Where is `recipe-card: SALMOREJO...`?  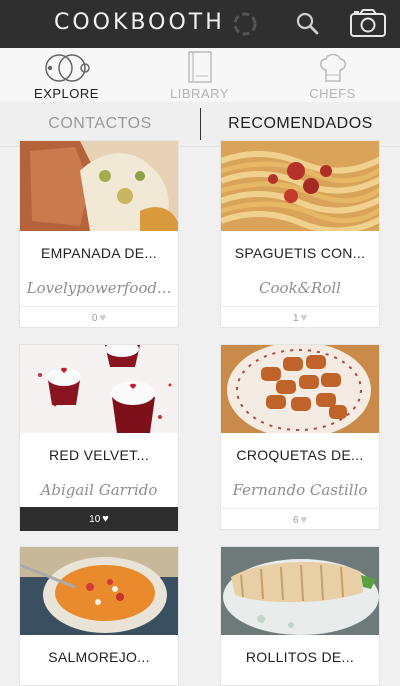
recipe-card: SALMOREJO... is located at coordinates (99, 616).